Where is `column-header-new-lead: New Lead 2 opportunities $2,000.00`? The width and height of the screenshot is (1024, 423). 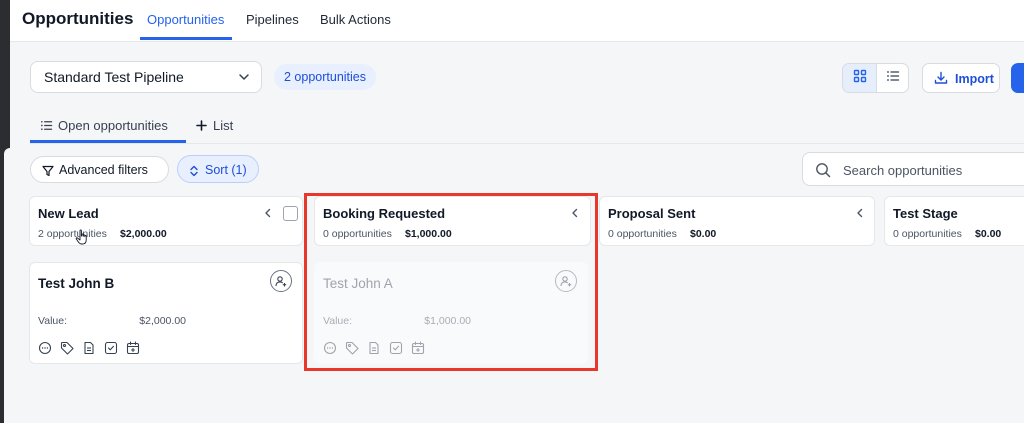
column-header-new-lead: New Lead 2 opportunities $2,000.00 is located at coordinates (166, 221).